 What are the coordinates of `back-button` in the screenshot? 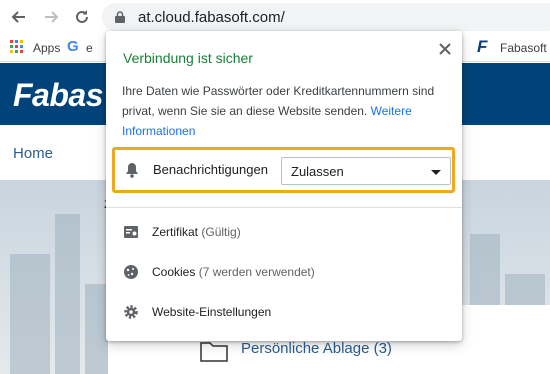 It's located at (19, 17).